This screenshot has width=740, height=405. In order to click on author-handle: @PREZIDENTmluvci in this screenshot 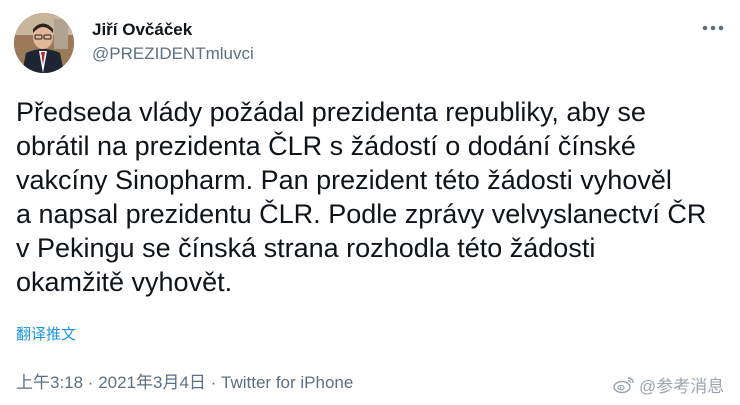, I will do `click(173, 54)`.